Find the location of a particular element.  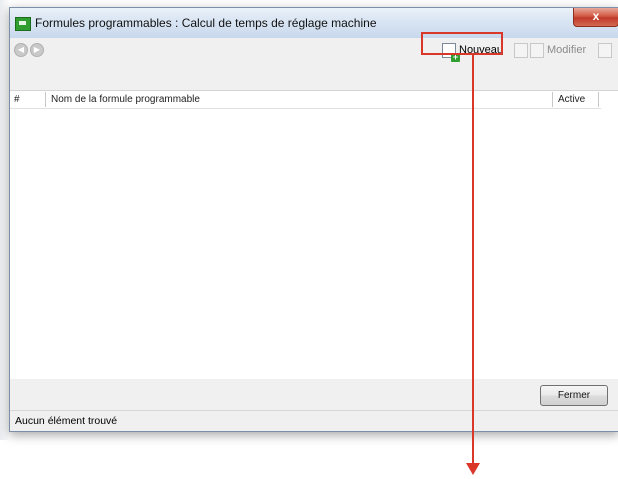

status-bar: Aucun élément trouvé is located at coordinates (314, 420).